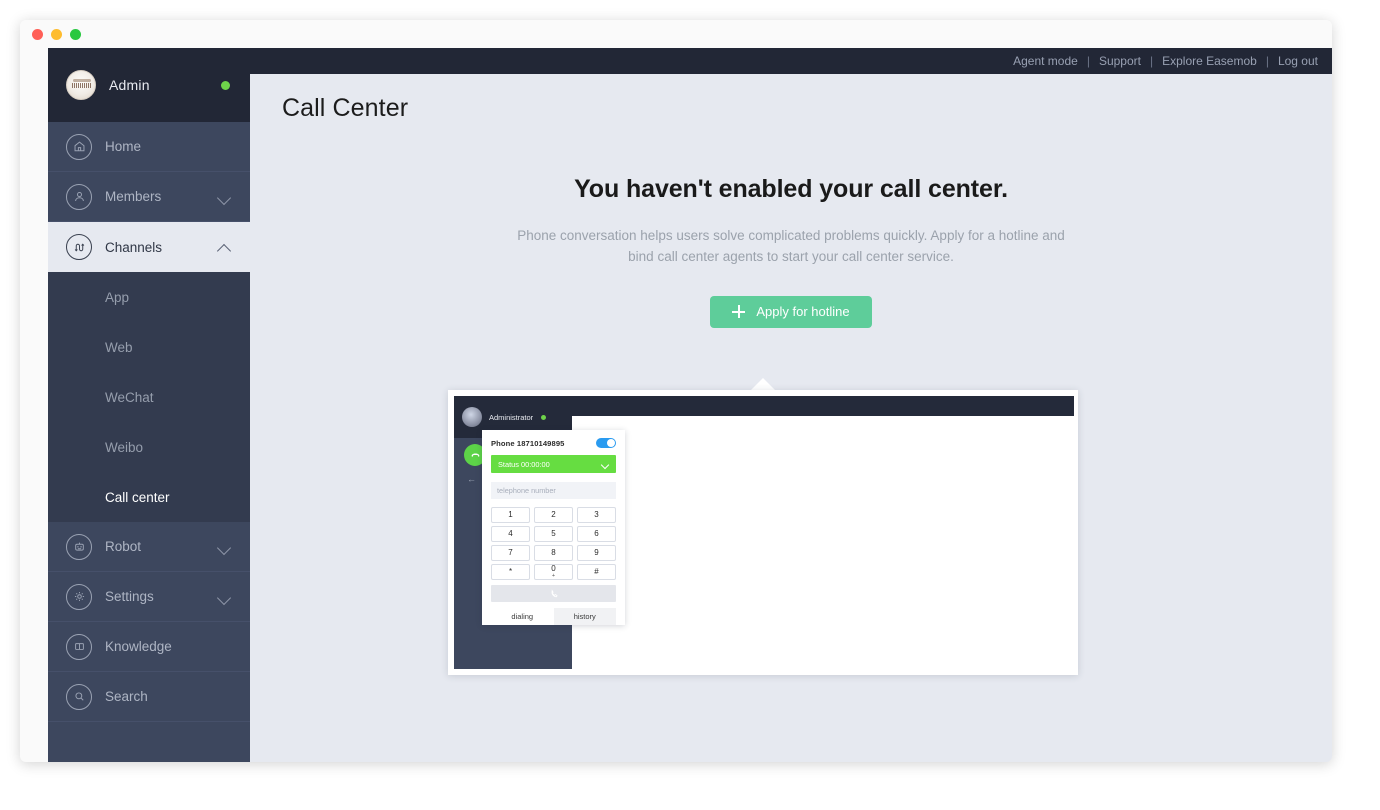 Image resolution: width=1380 pixels, height=810 pixels. Describe the element at coordinates (553, 568) in the screenshot. I see `key-label: 0` at that location.